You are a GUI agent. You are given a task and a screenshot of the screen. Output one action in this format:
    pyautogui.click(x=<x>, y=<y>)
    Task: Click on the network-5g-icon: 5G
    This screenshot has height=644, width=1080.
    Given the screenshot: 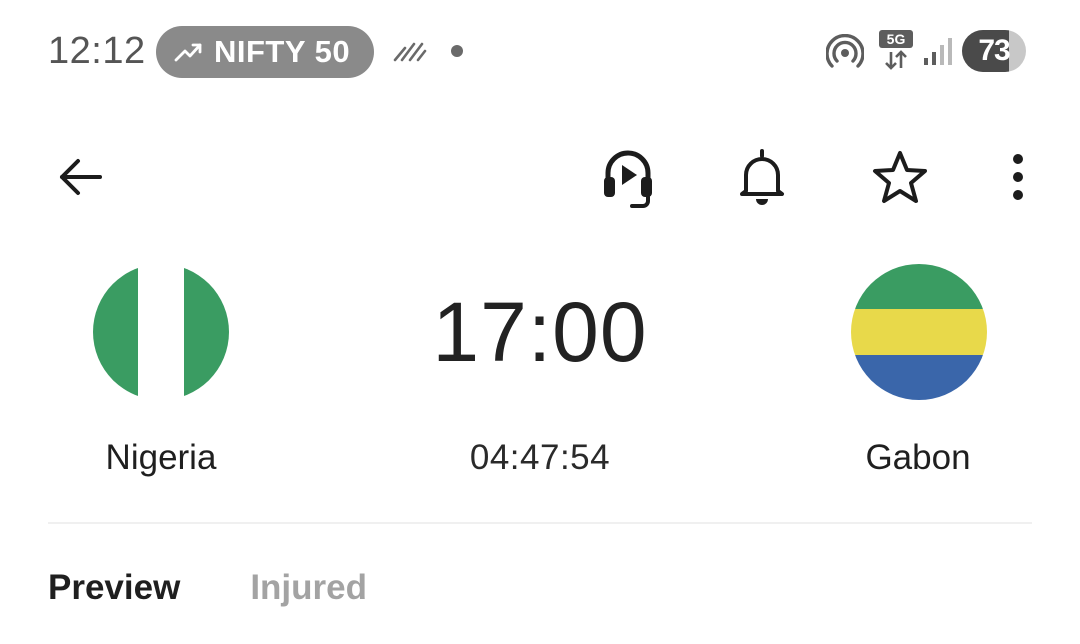 What is the action you would take?
    pyautogui.click(x=896, y=50)
    